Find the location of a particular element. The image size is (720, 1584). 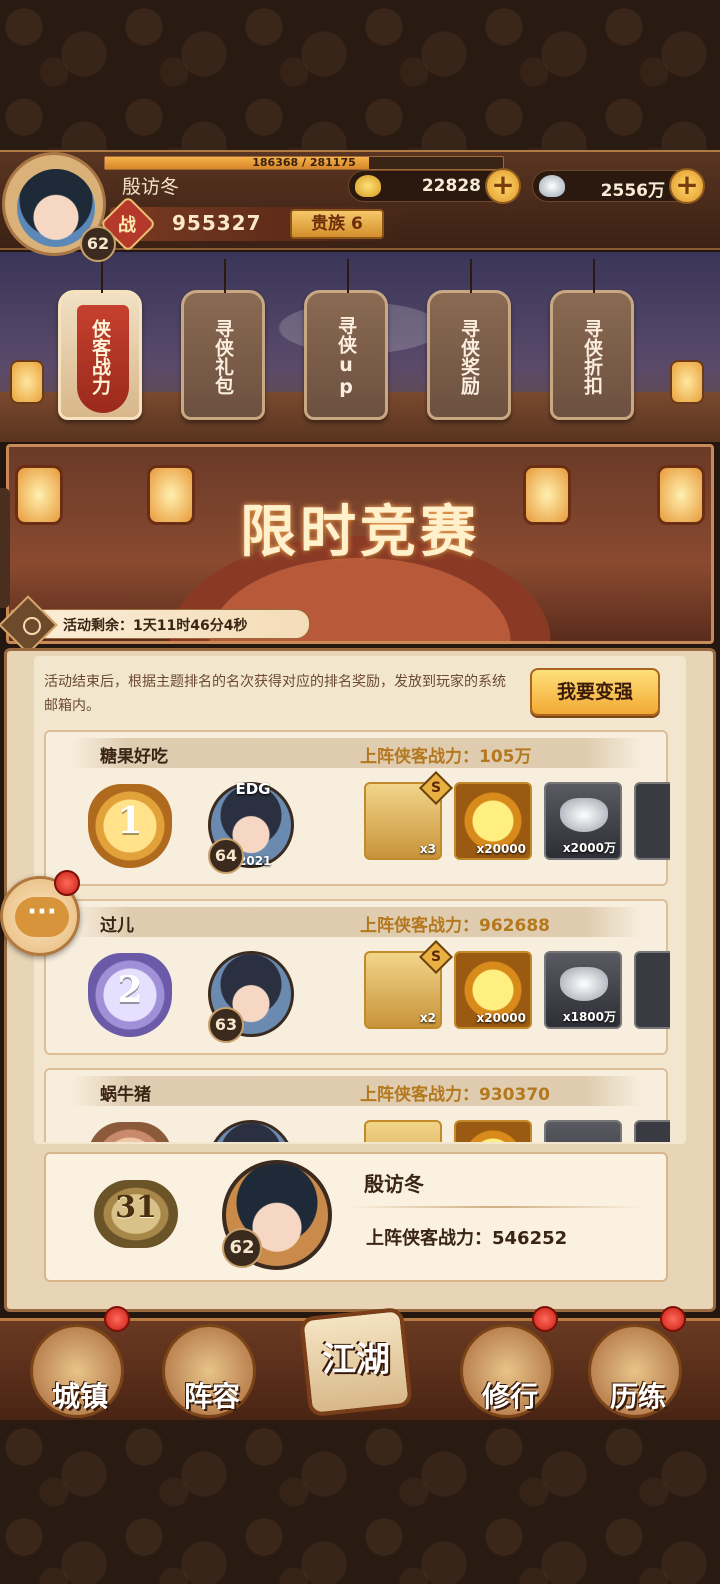

my-name: 殷访冬 is located at coordinates (394, 1184).